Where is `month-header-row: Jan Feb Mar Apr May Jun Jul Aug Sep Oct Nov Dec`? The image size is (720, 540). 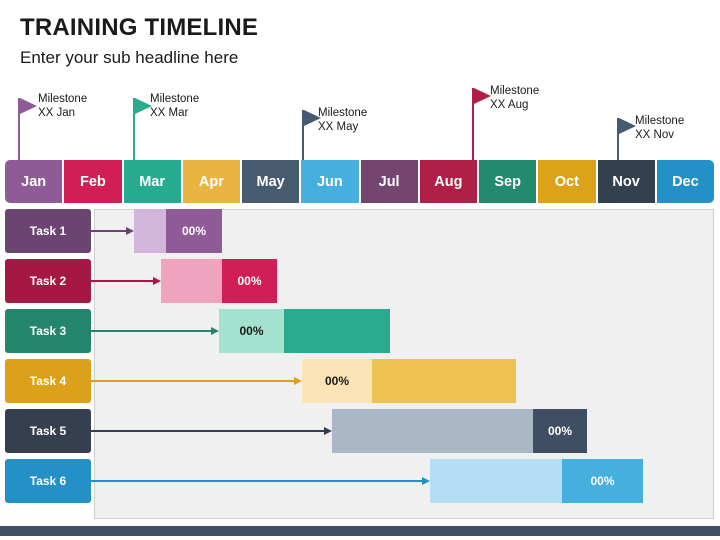
month-header-row: Jan Feb Mar Apr May Jun Jul Aug Sep Oct Nov Dec is located at coordinates (359, 181).